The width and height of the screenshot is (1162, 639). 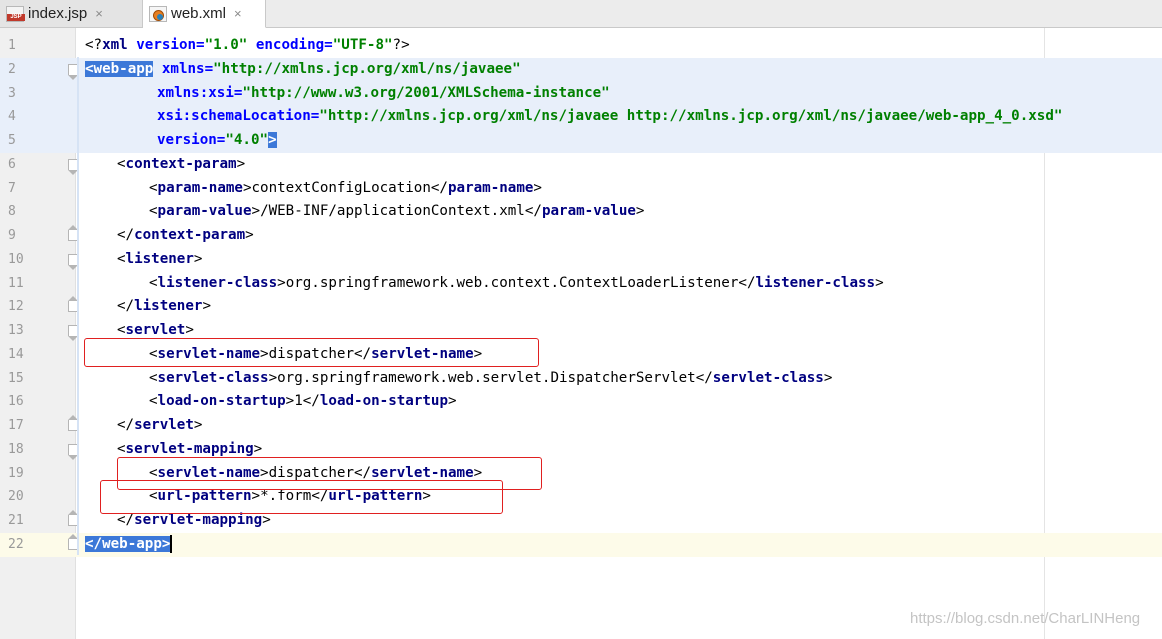 What do you see at coordinates (1025, 618) in the screenshot?
I see `watermark: https://blog.csdn.net/CharLINHeng` at bounding box center [1025, 618].